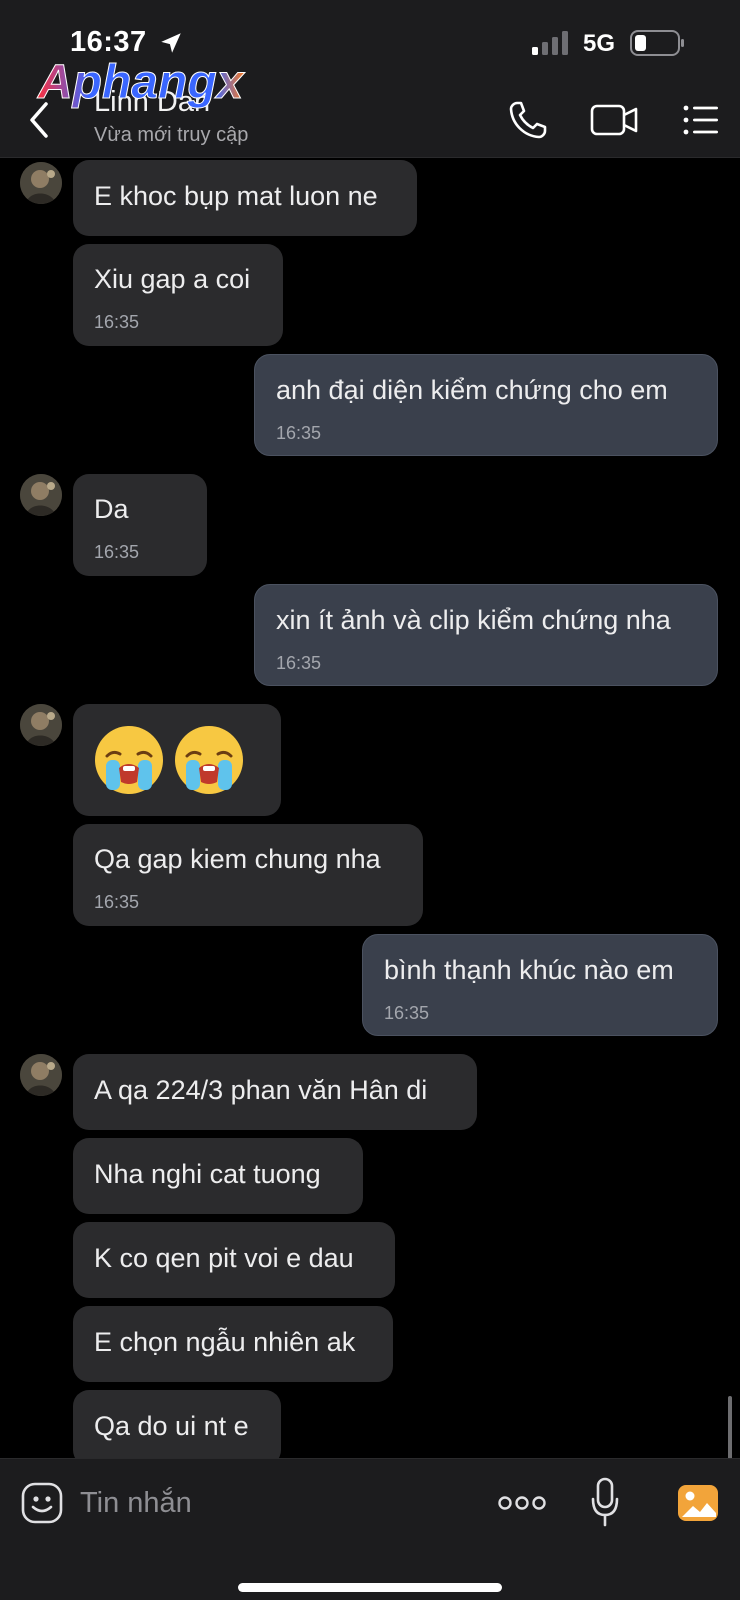 The image size is (740, 1600). What do you see at coordinates (42, 1503) in the screenshot?
I see `sticker-face-icon` at bounding box center [42, 1503].